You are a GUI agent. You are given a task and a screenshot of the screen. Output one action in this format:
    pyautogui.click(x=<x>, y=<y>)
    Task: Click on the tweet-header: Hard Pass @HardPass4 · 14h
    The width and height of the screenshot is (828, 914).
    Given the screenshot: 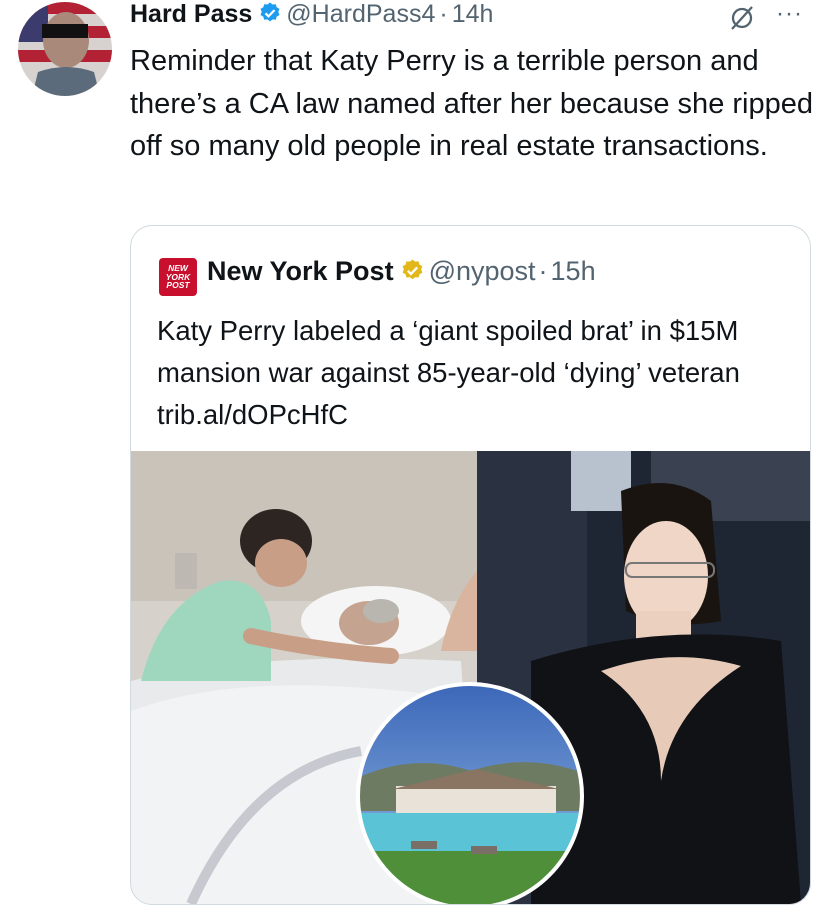 What is the action you would take?
    pyautogui.click(x=470, y=17)
    